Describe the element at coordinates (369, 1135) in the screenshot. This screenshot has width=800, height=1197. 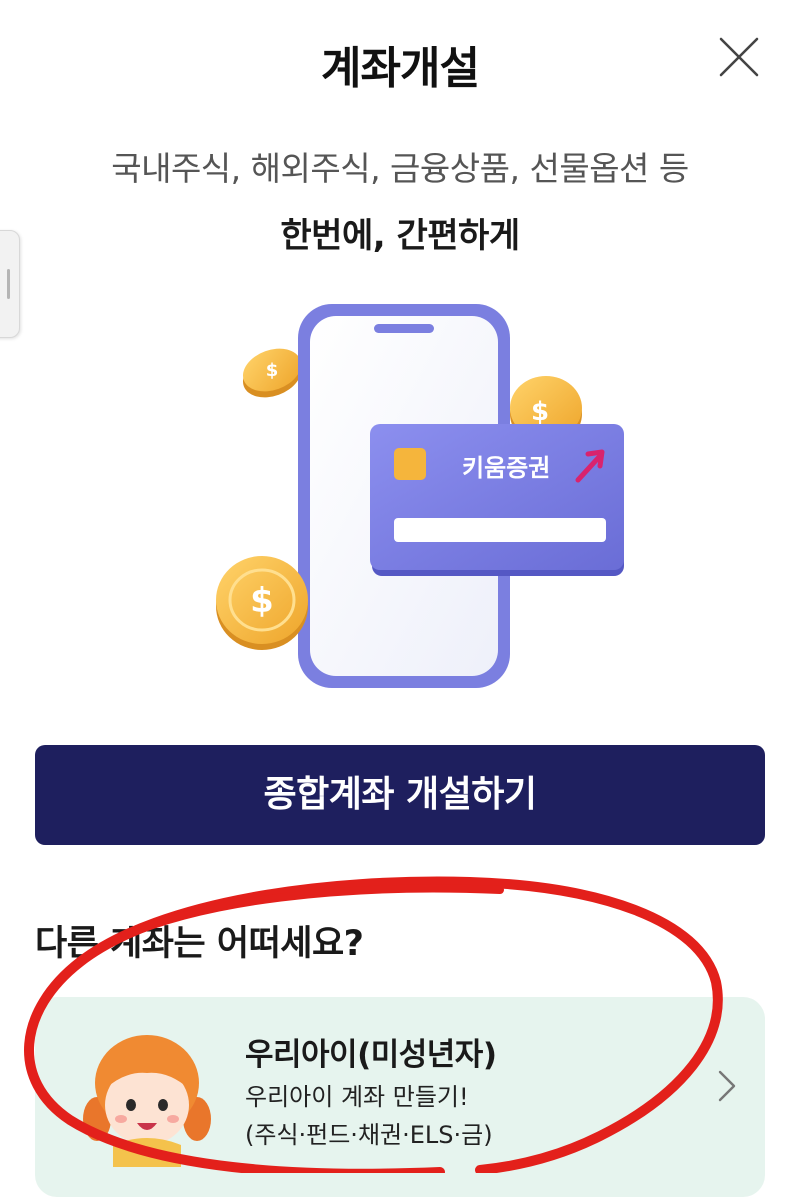
I see `account-products: (주식·펀드·채권·ELS·금)` at that location.